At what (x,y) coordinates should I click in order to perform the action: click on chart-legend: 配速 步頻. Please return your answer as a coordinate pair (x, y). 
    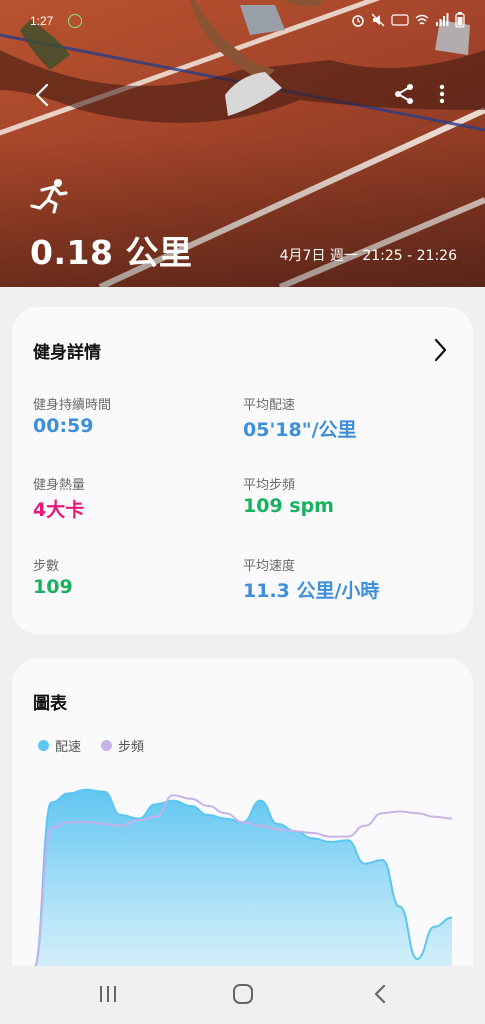
    Looking at the image, I should click on (91, 745).